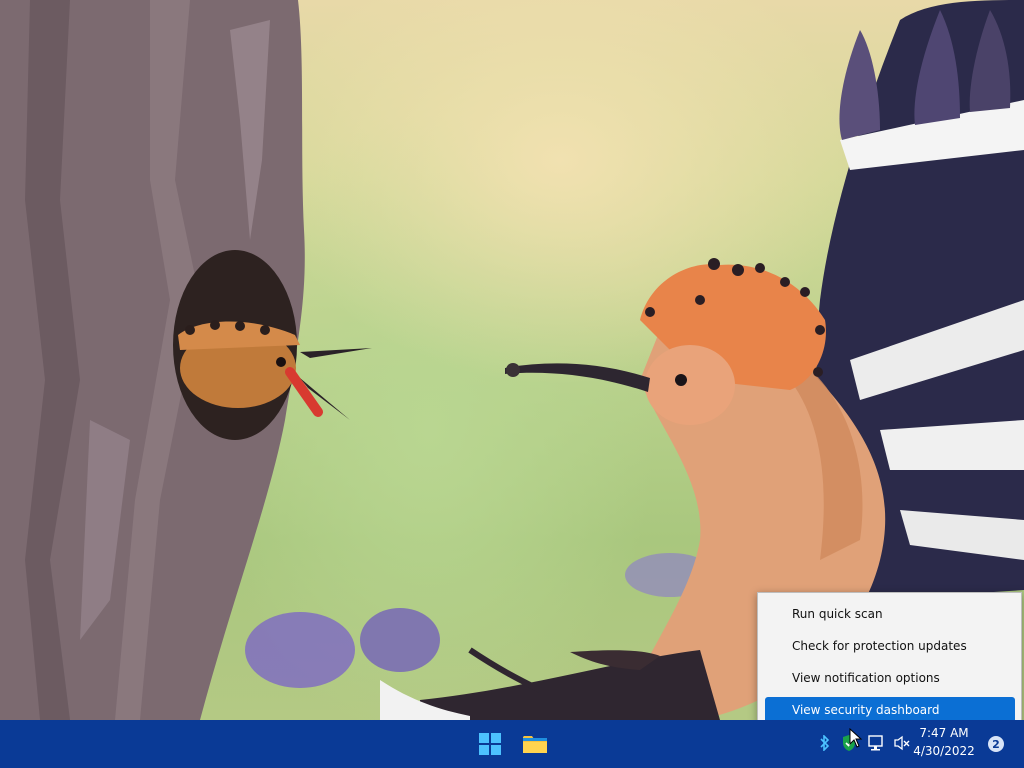 This screenshot has height=768, width=1024. What do you see at coordinates (890, 646) in the screenshot?
I see `check-for-protection-updates-menu-item: Check for protection updates` at bounding box center [890, 646].